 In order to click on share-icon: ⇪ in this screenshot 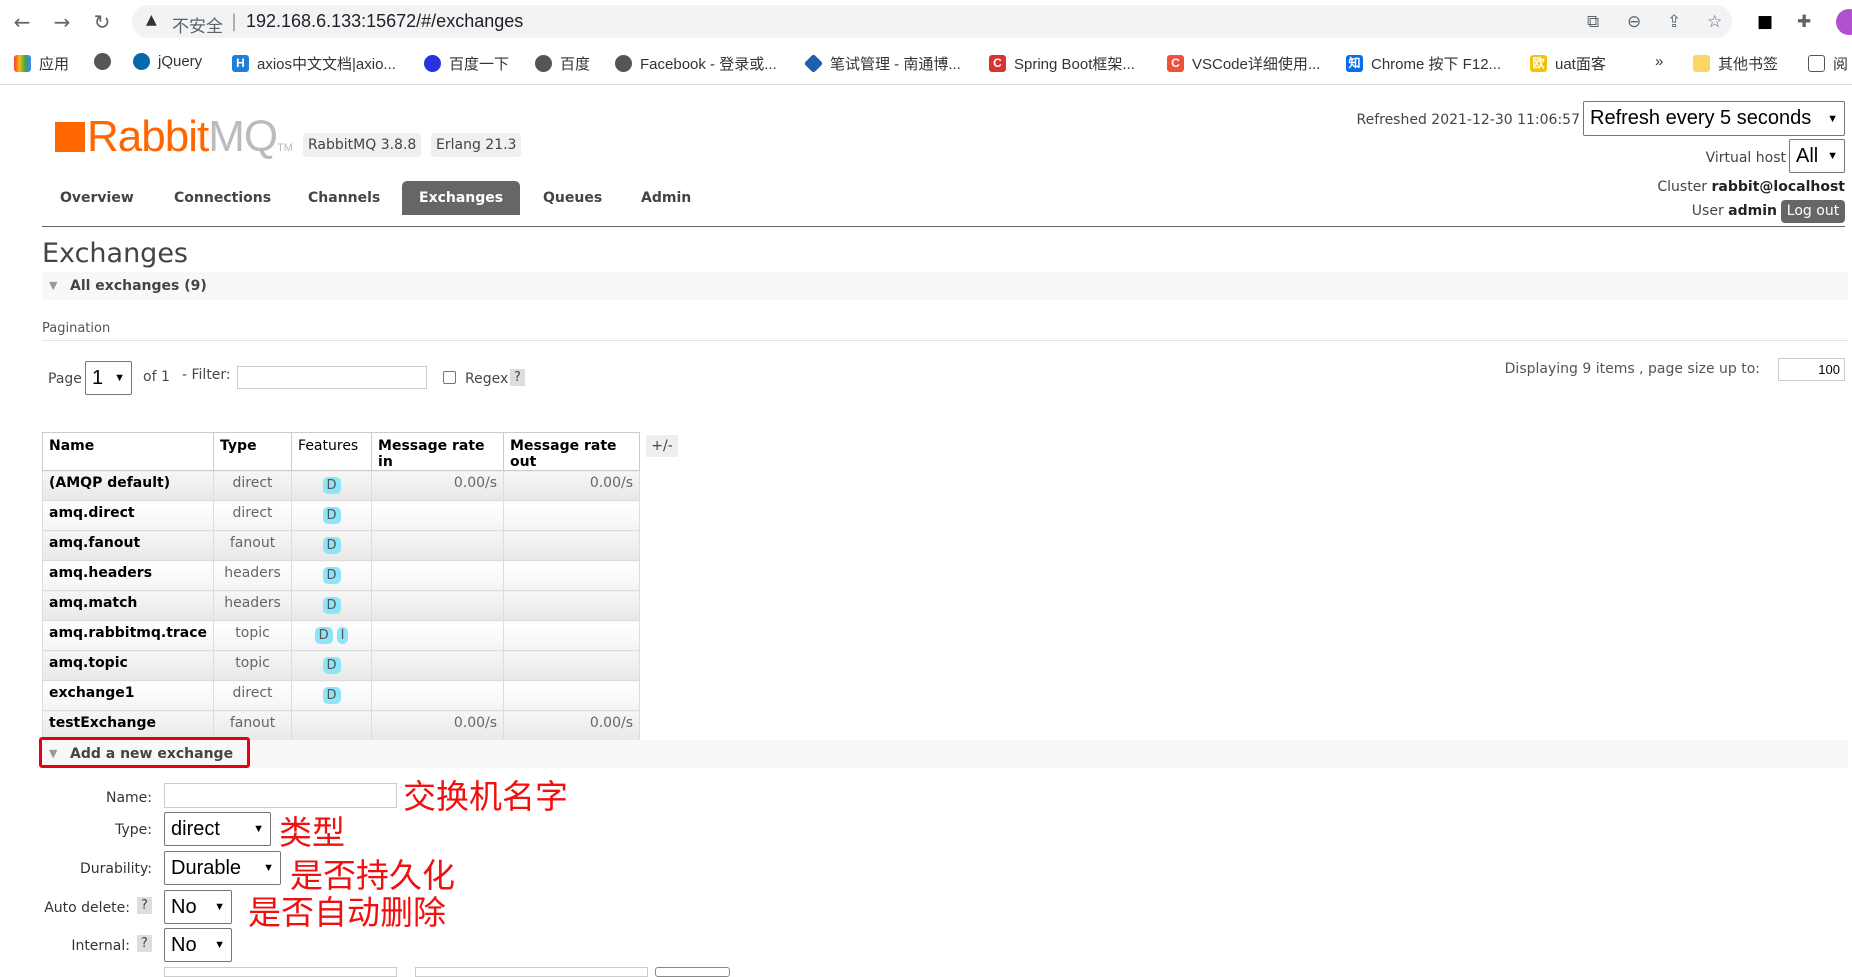, I will do `click(1674, 22)`.